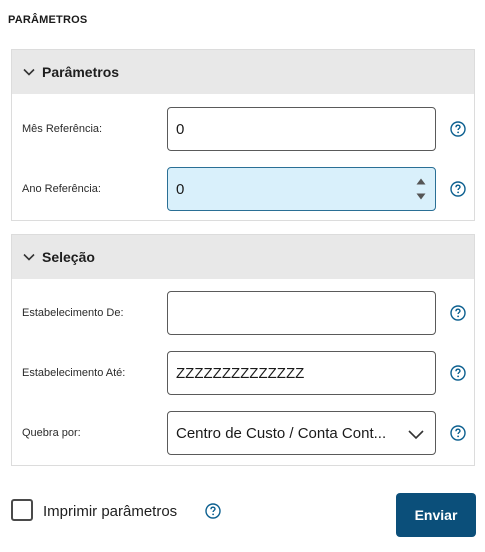 The image size is (485, 552). Describe the element at coordinates (301, 313) in the screenshot. I see `estabelecimento-de-input` at that location.